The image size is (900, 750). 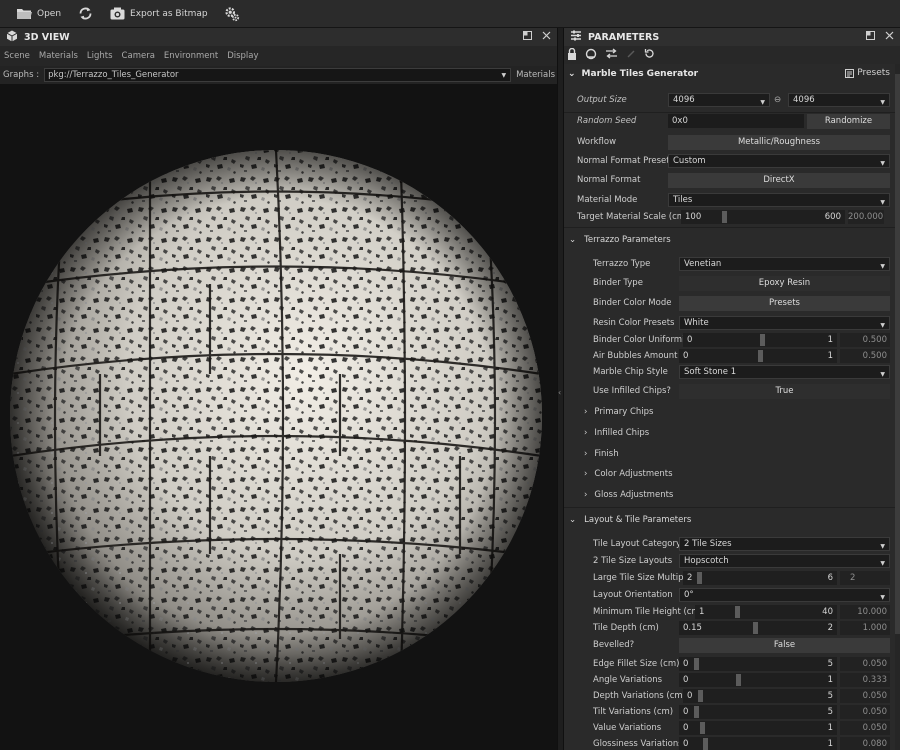 What do you see at coordinates (758, 712) in the screenshot?
I see `tilt-variations-slider: 0 5` at bounding box center [758, 712].